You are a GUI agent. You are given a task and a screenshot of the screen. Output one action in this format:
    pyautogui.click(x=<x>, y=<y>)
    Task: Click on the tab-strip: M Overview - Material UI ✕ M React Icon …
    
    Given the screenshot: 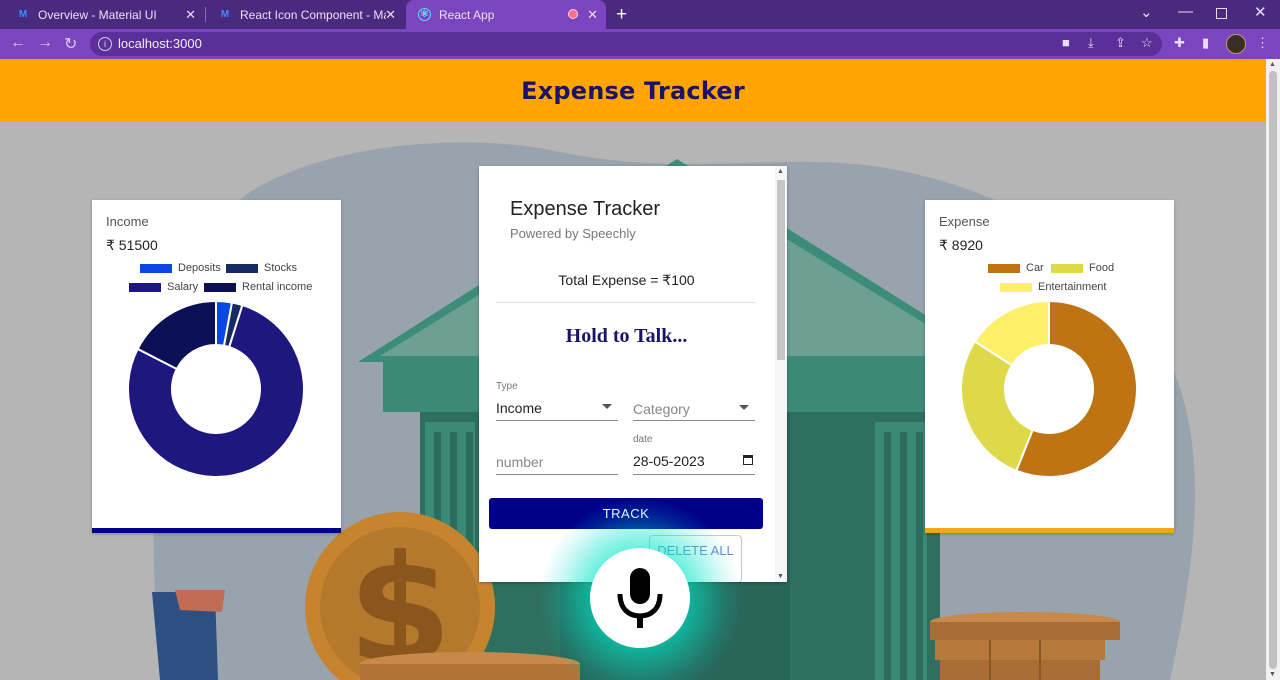 What is the action you would take?
    pyautogui.click(x=640, y=14)
    